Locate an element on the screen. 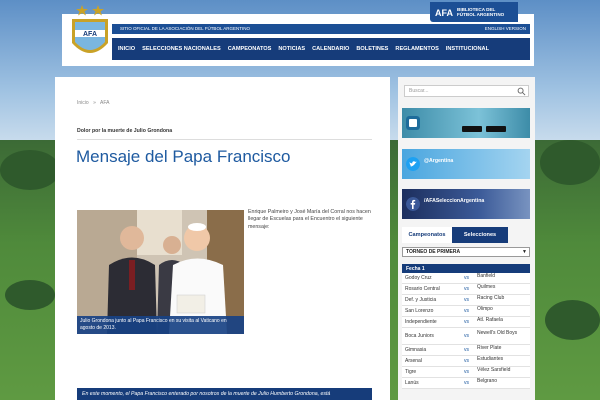  afa-mini-logo: AFA is located at coordinates (444, 13).